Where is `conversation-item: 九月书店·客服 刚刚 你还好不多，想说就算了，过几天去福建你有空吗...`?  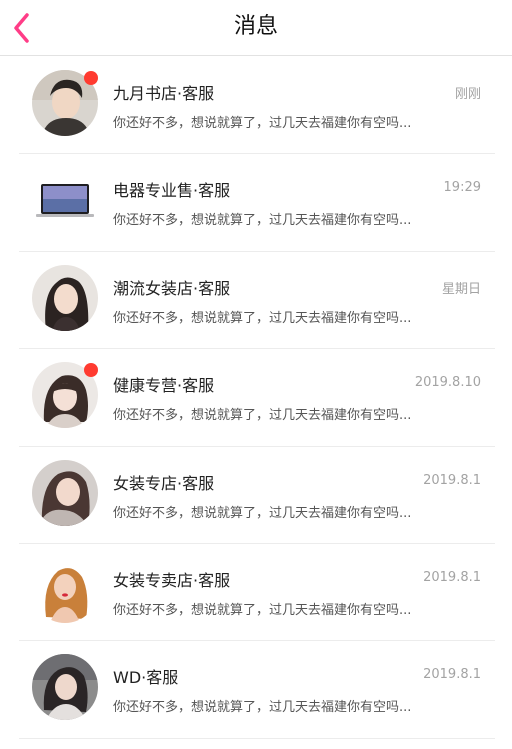 conversation-item: 九月书店·客服 刚刚 你还好不多，想说就算了，过几天去福建你有空吗... is located at coordinates (257, 106).